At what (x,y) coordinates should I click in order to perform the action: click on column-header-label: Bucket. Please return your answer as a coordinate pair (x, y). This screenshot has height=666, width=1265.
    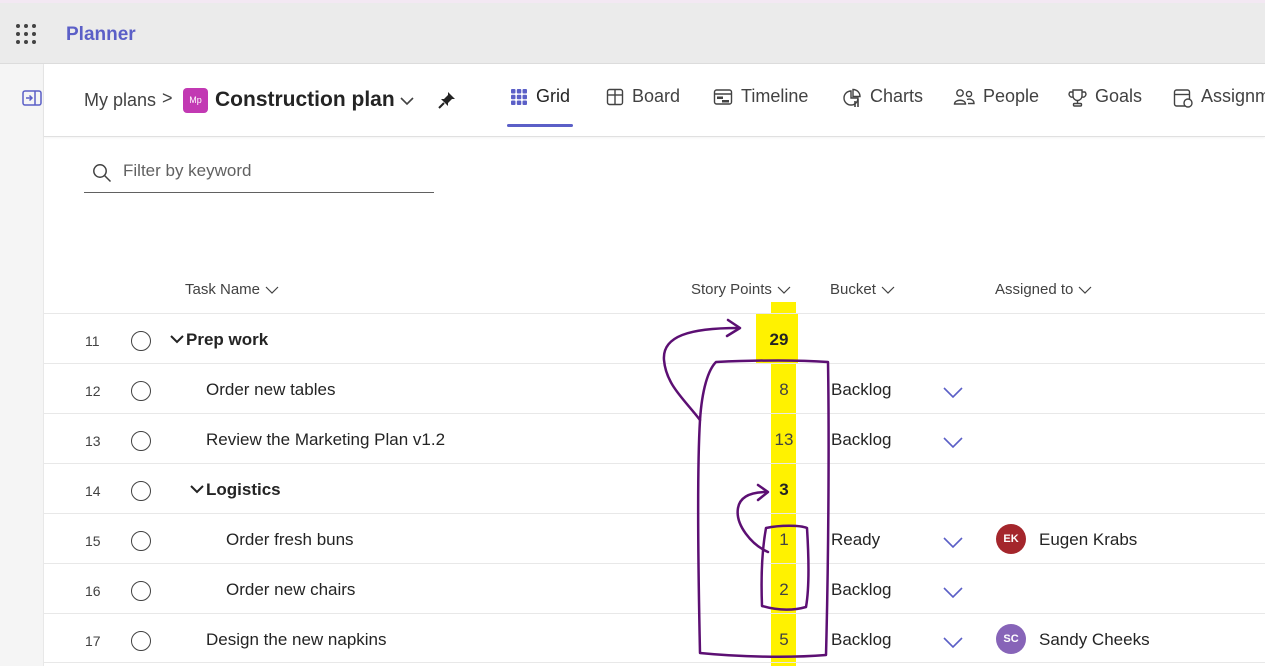
    Looking at the image, I should click on (853, 289).